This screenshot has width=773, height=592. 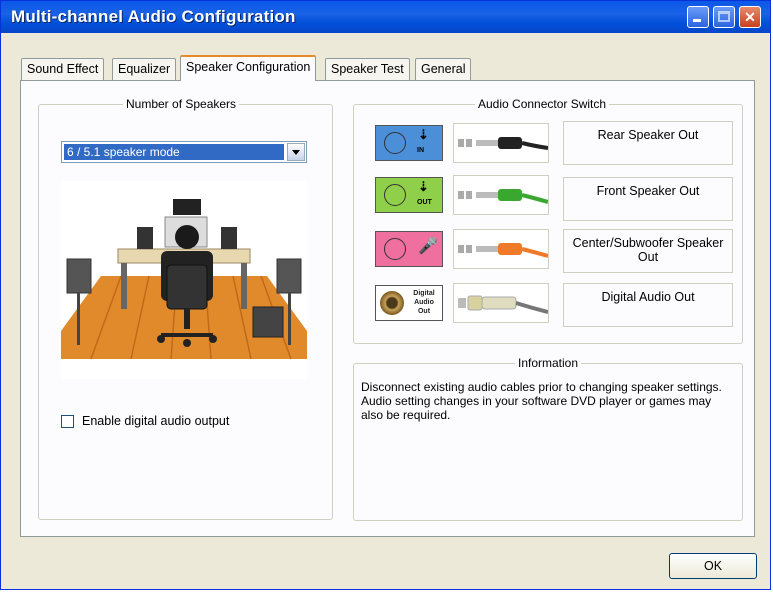 What do you see at coordinates (503, 196) in the screenshot?
I see `green-cable-icon` at bounding box center [503, 196].